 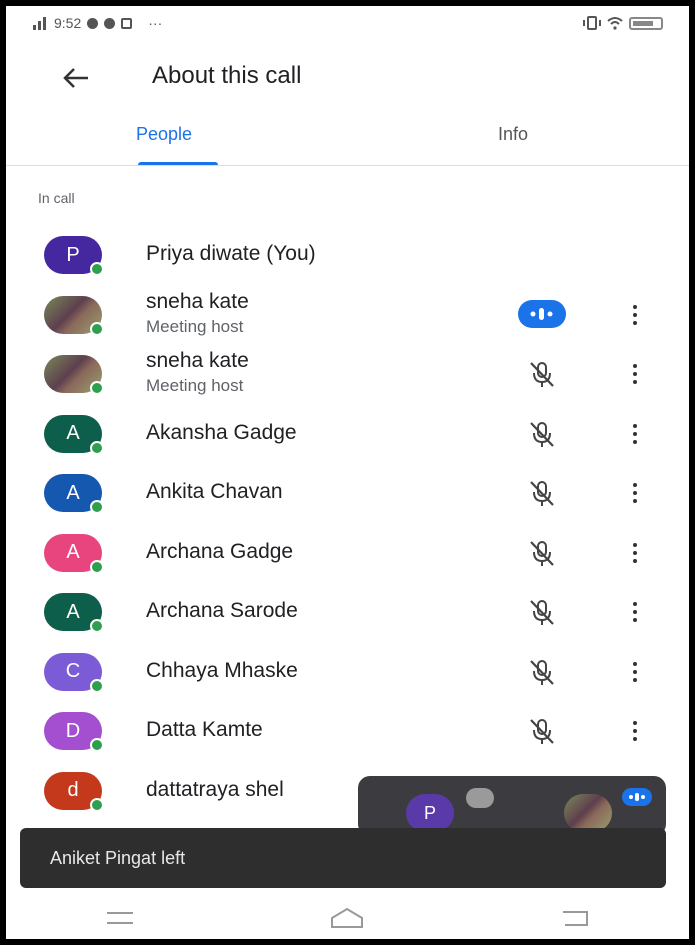 I want to click on participant-row: A Archana Sarode, so click(x=347, y=611).